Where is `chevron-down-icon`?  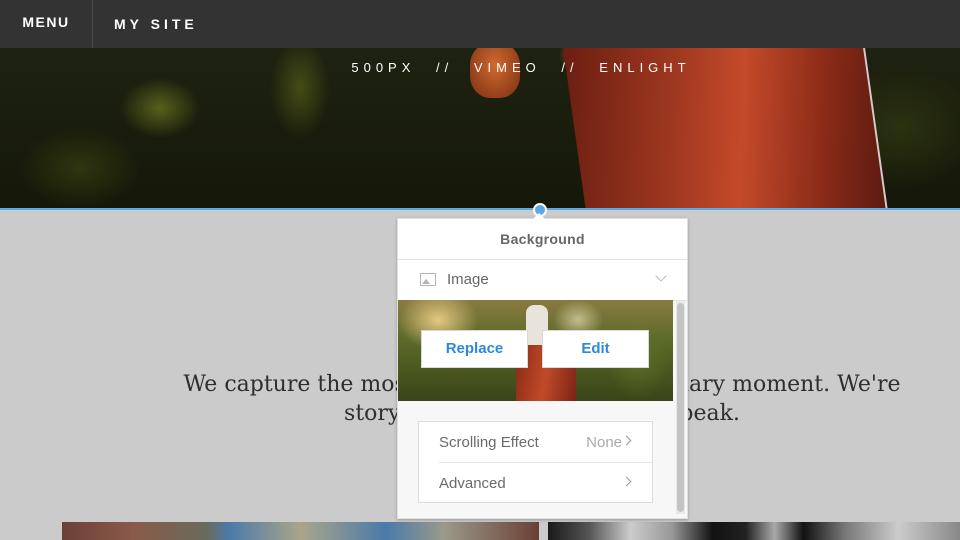 chevron-down-icon is located at coordinates (661, 276).